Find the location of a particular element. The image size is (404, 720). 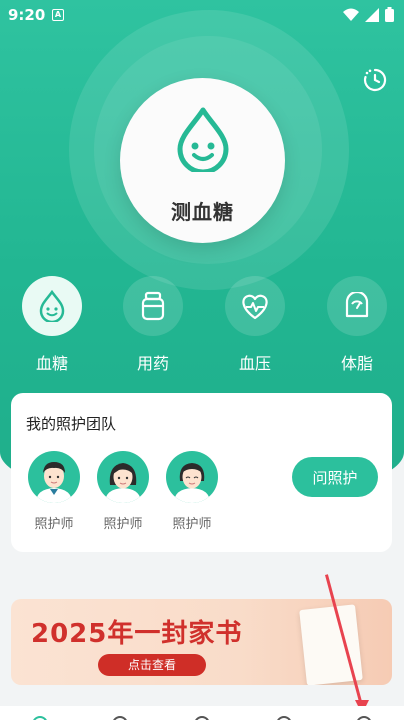

medicine-bottle-icon is located at coordinates (153, 306).